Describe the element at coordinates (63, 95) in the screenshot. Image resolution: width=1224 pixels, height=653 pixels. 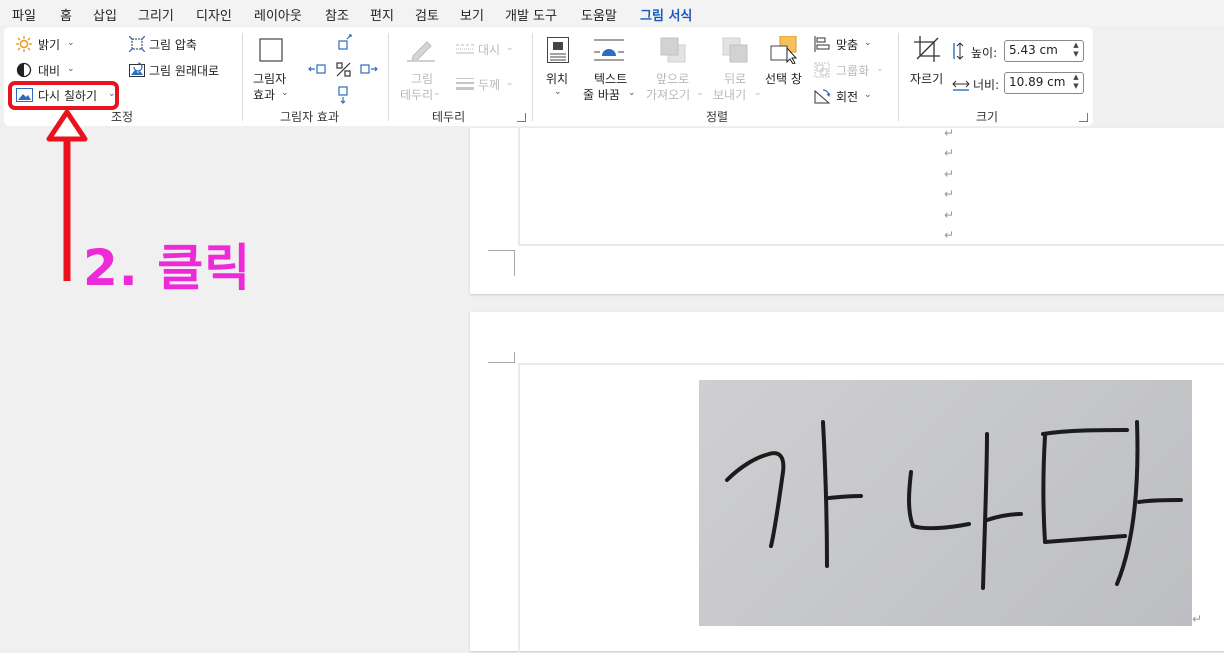
I see `highlight-box` at that location.